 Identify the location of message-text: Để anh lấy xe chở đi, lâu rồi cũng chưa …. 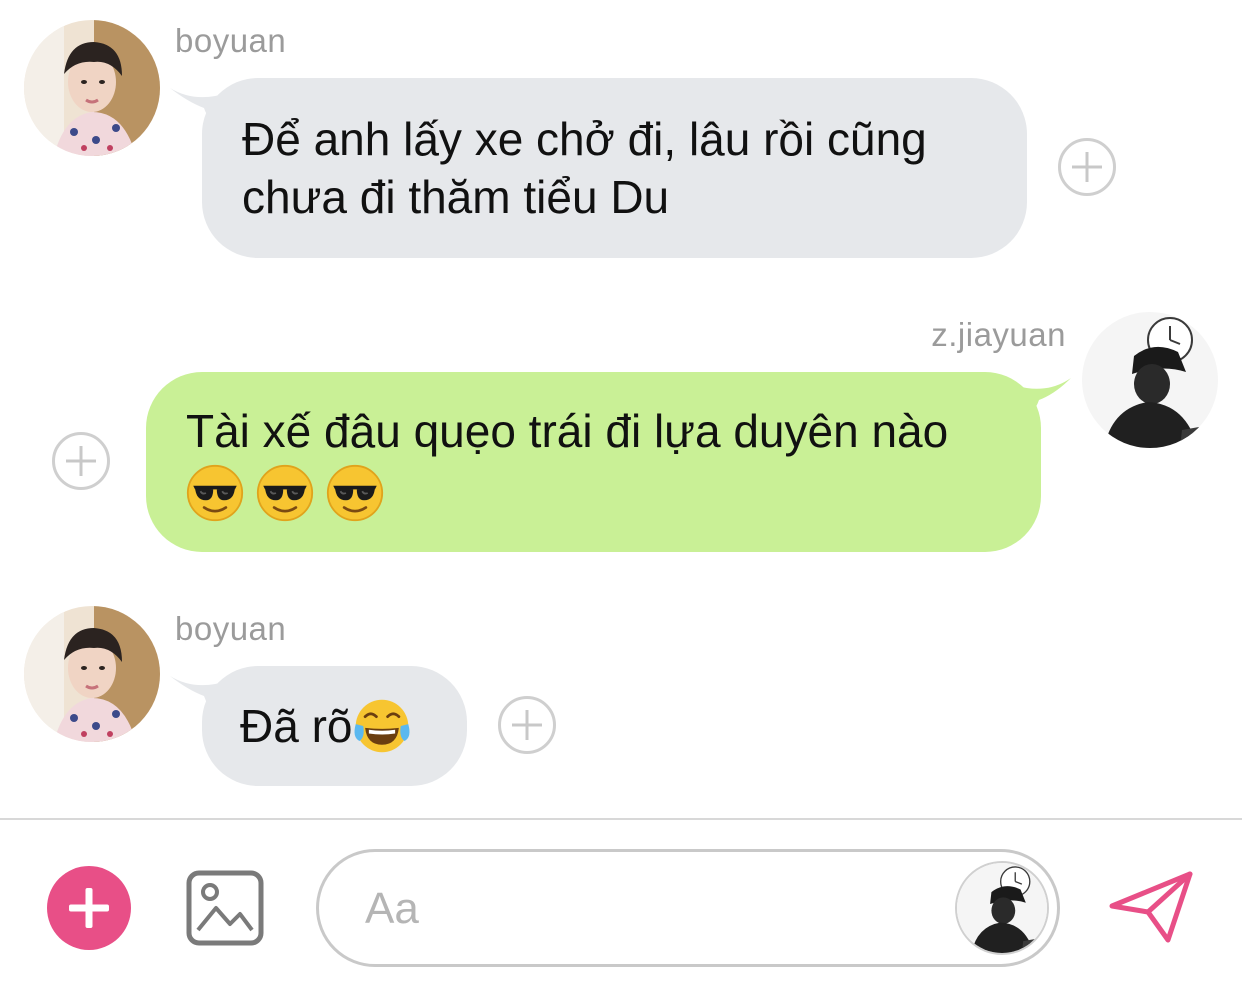
(584, 168).